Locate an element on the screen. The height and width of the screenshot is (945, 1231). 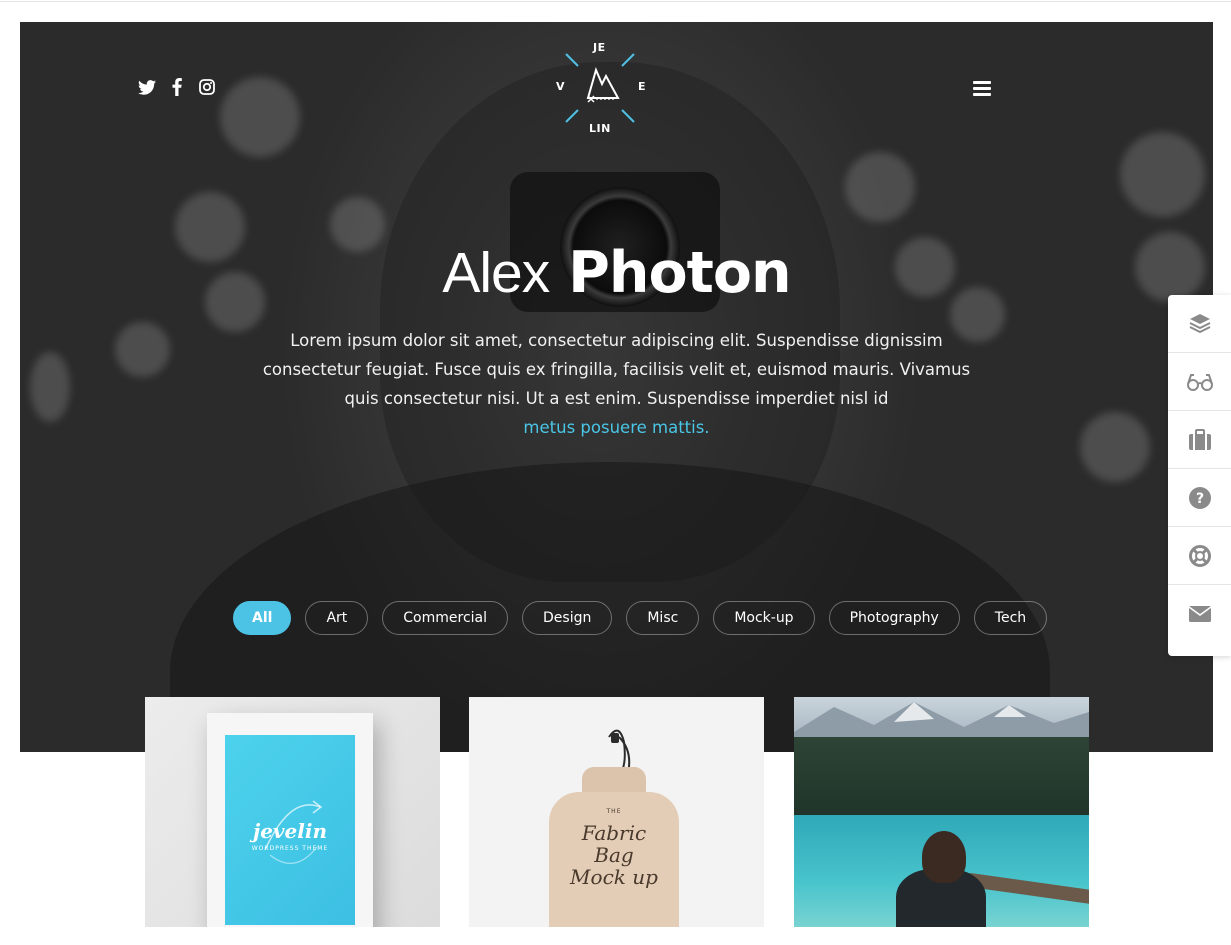
filter-mock-up: Mock-up is located at coordinates (764, 618).